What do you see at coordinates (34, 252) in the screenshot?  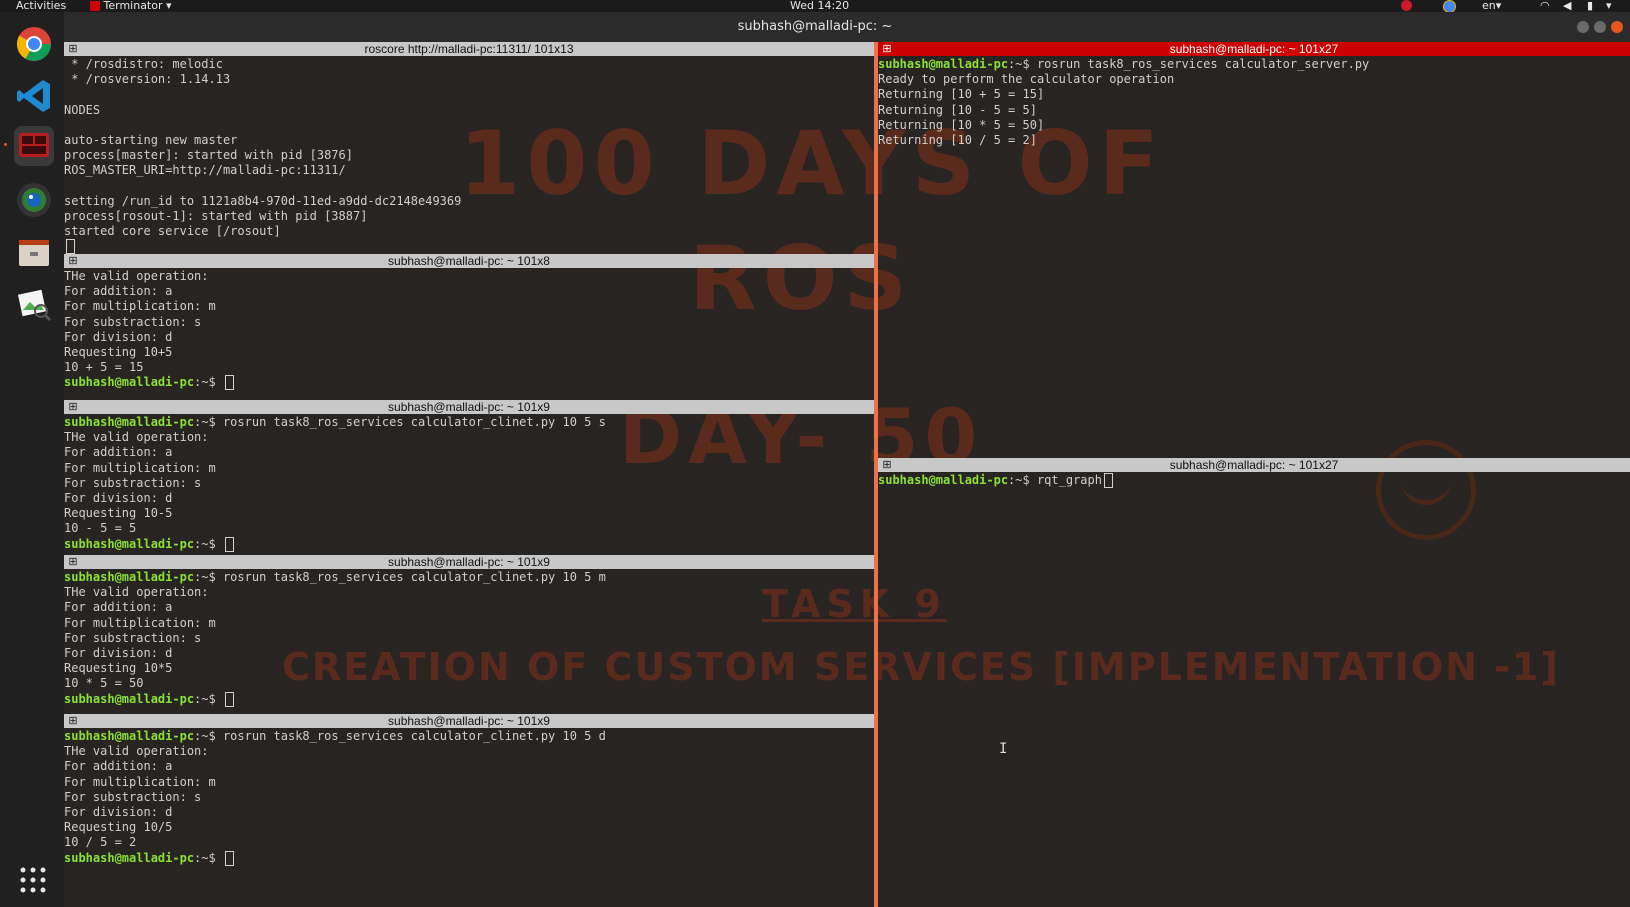 I see `files-icon` at bounding box center [34, 252].